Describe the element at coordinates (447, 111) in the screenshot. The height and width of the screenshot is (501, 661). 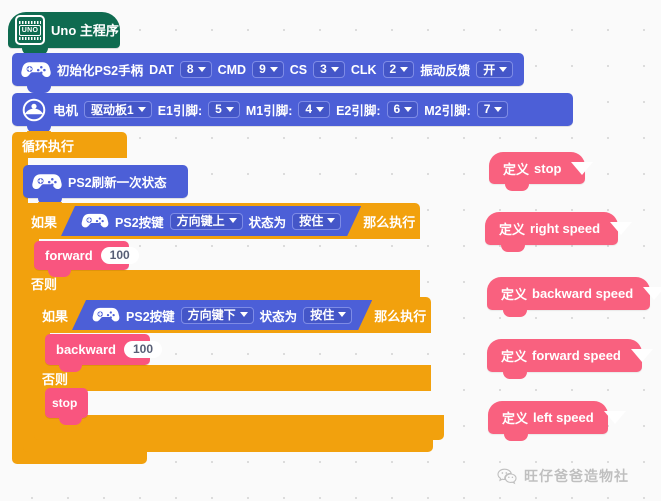
I see `field-label-m2: M2引脚:` at that location.